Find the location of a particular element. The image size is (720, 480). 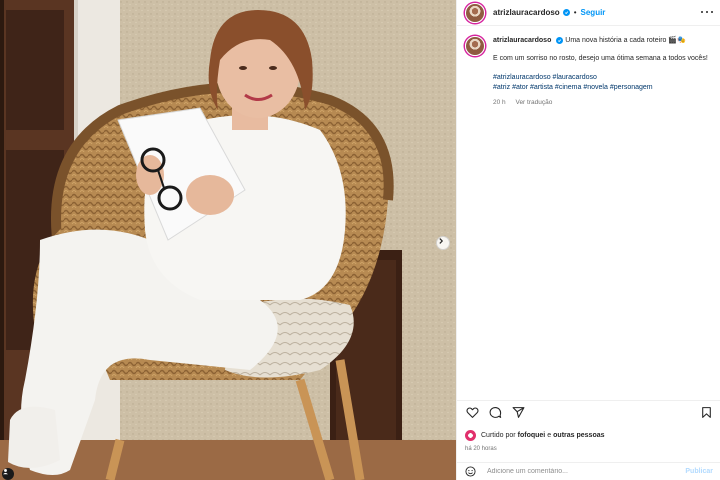

share-button is located at coordinates (518, 413).